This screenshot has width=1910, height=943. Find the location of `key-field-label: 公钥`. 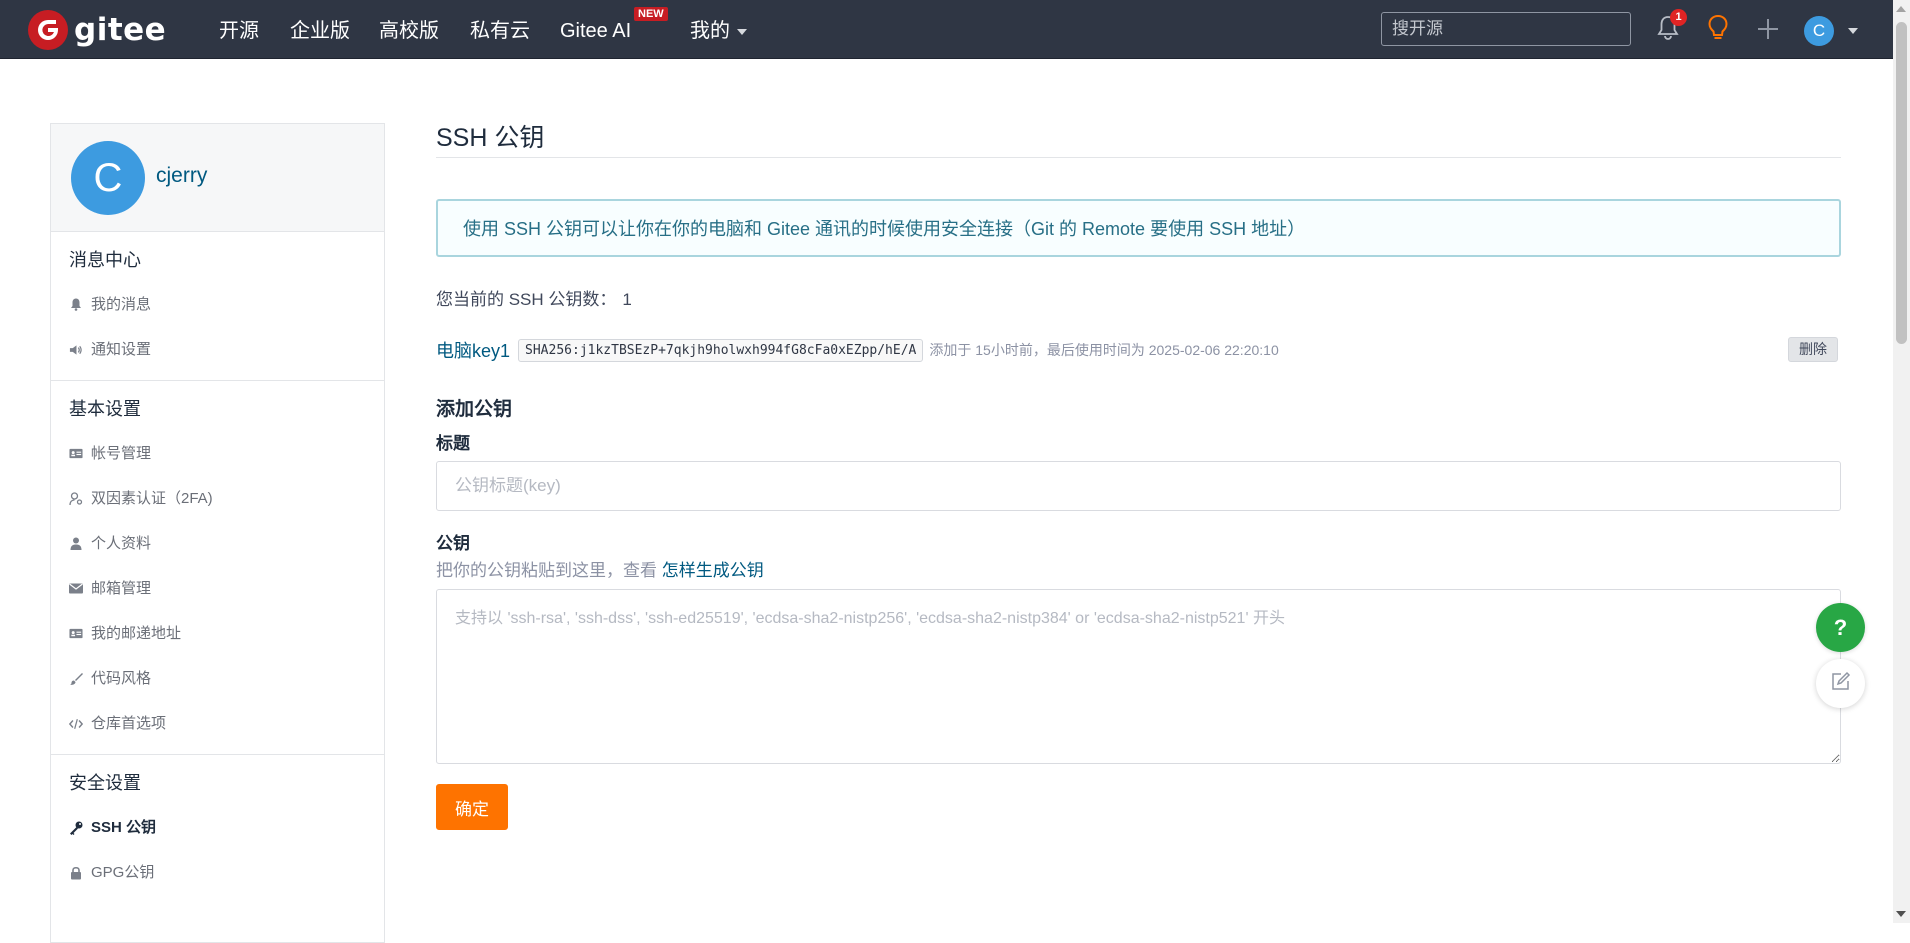

key-field-label: 公钥 is located at coordinates (453, 543).